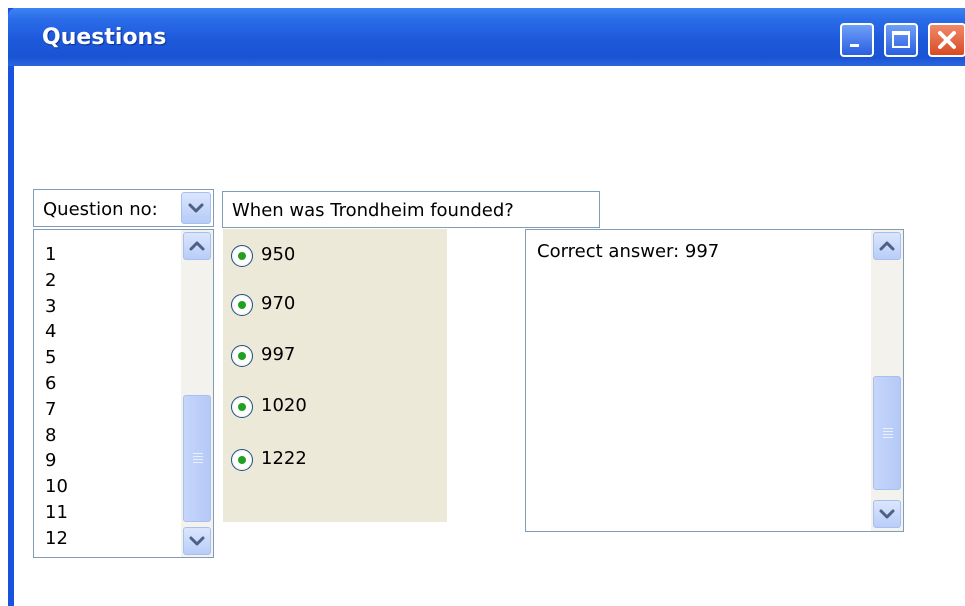 Image resolution: width=965 pixels, height=606 pixels. Describe the element at coordinates (56, 307) in the screenshot. I see `list-item: 3` at that location.